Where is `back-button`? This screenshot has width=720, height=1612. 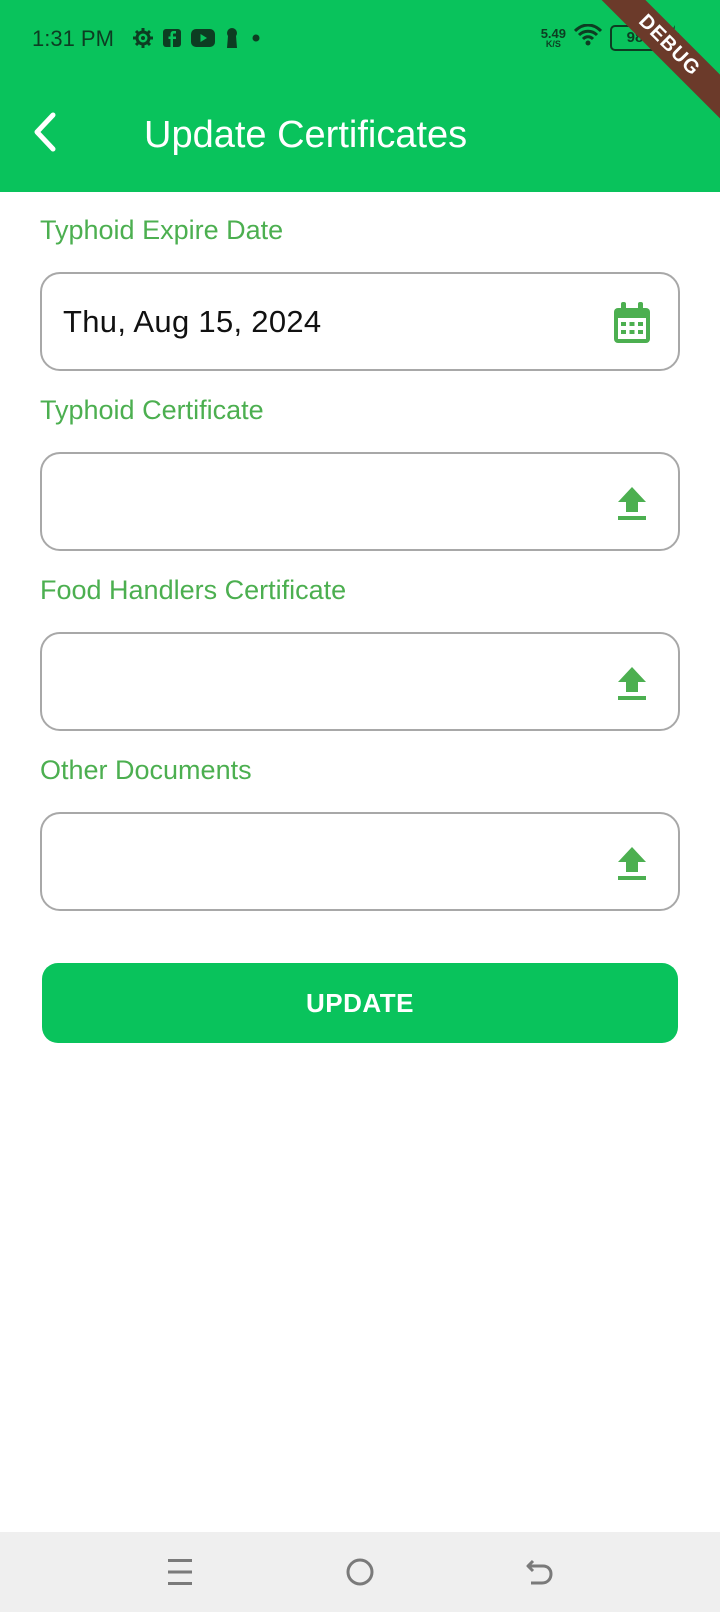 back-button is located at coordinates (46, 132).